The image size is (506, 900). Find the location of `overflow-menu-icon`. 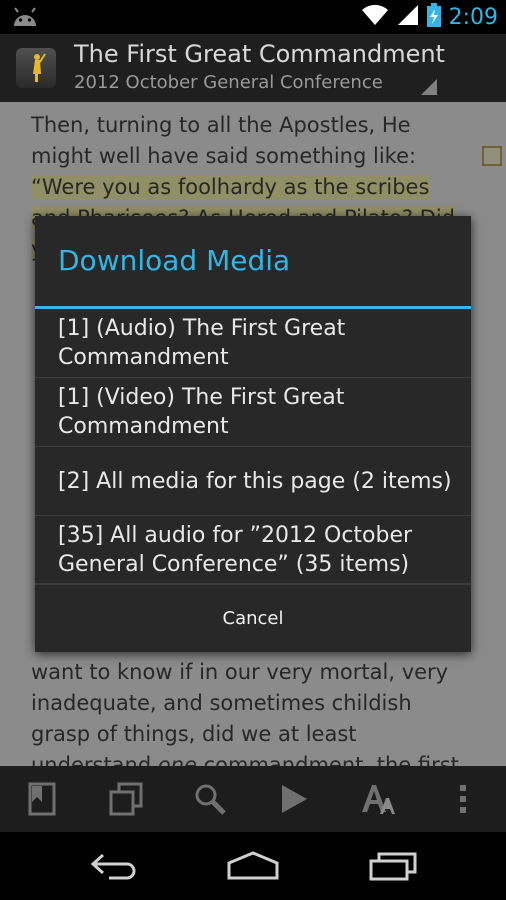

overflow-menu-icon is located at coordinates (463, 799).